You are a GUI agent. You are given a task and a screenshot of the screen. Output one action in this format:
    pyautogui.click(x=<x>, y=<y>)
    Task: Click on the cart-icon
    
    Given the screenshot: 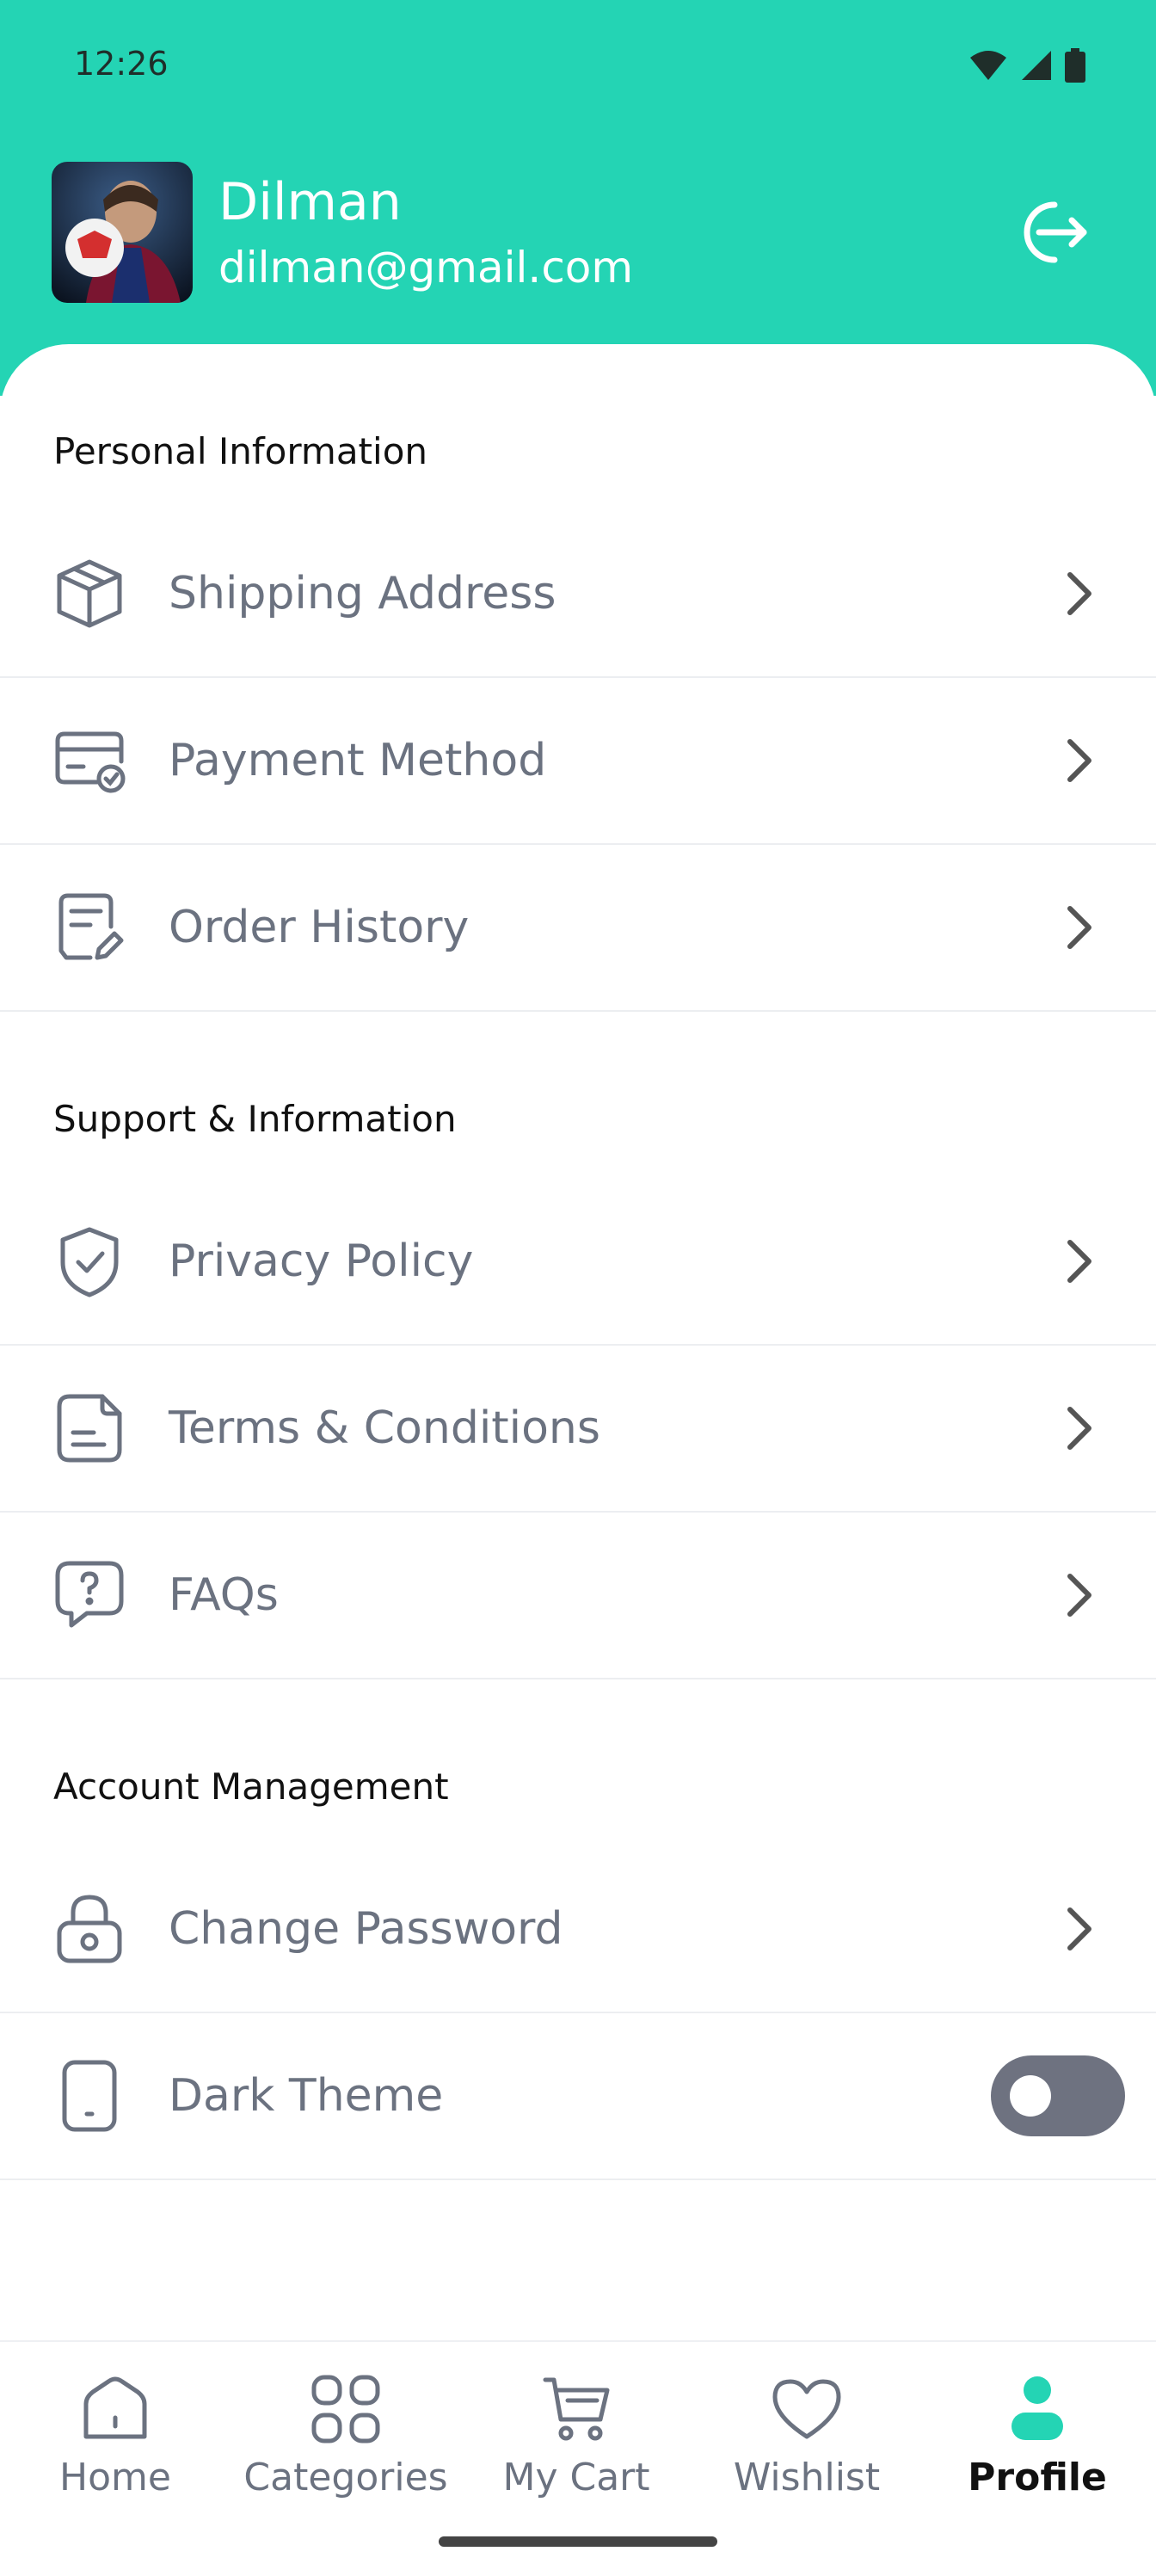 What is the action you would take?
    pyautogui.click(x=576, y=2409)
    